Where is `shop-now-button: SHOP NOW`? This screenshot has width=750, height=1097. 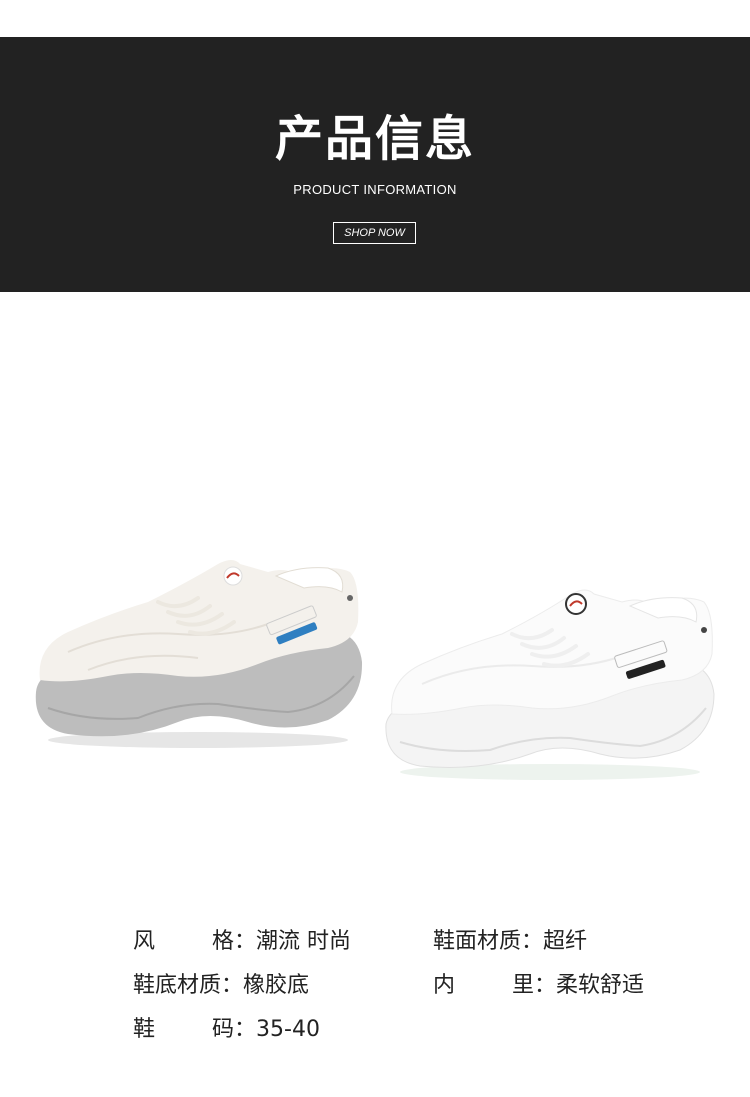
shop-now-button: SHOP NOW is located at coordinates (374, 233).